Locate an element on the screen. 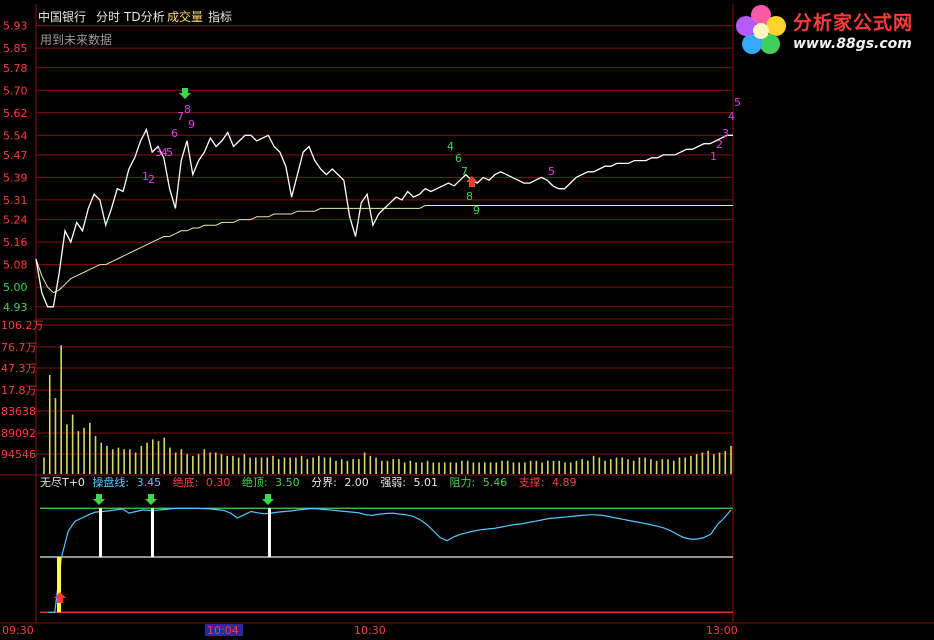 The width and height of the screenshot is (934, 640). time-tick-label: 10:04 is located at coordinates (223, 630).